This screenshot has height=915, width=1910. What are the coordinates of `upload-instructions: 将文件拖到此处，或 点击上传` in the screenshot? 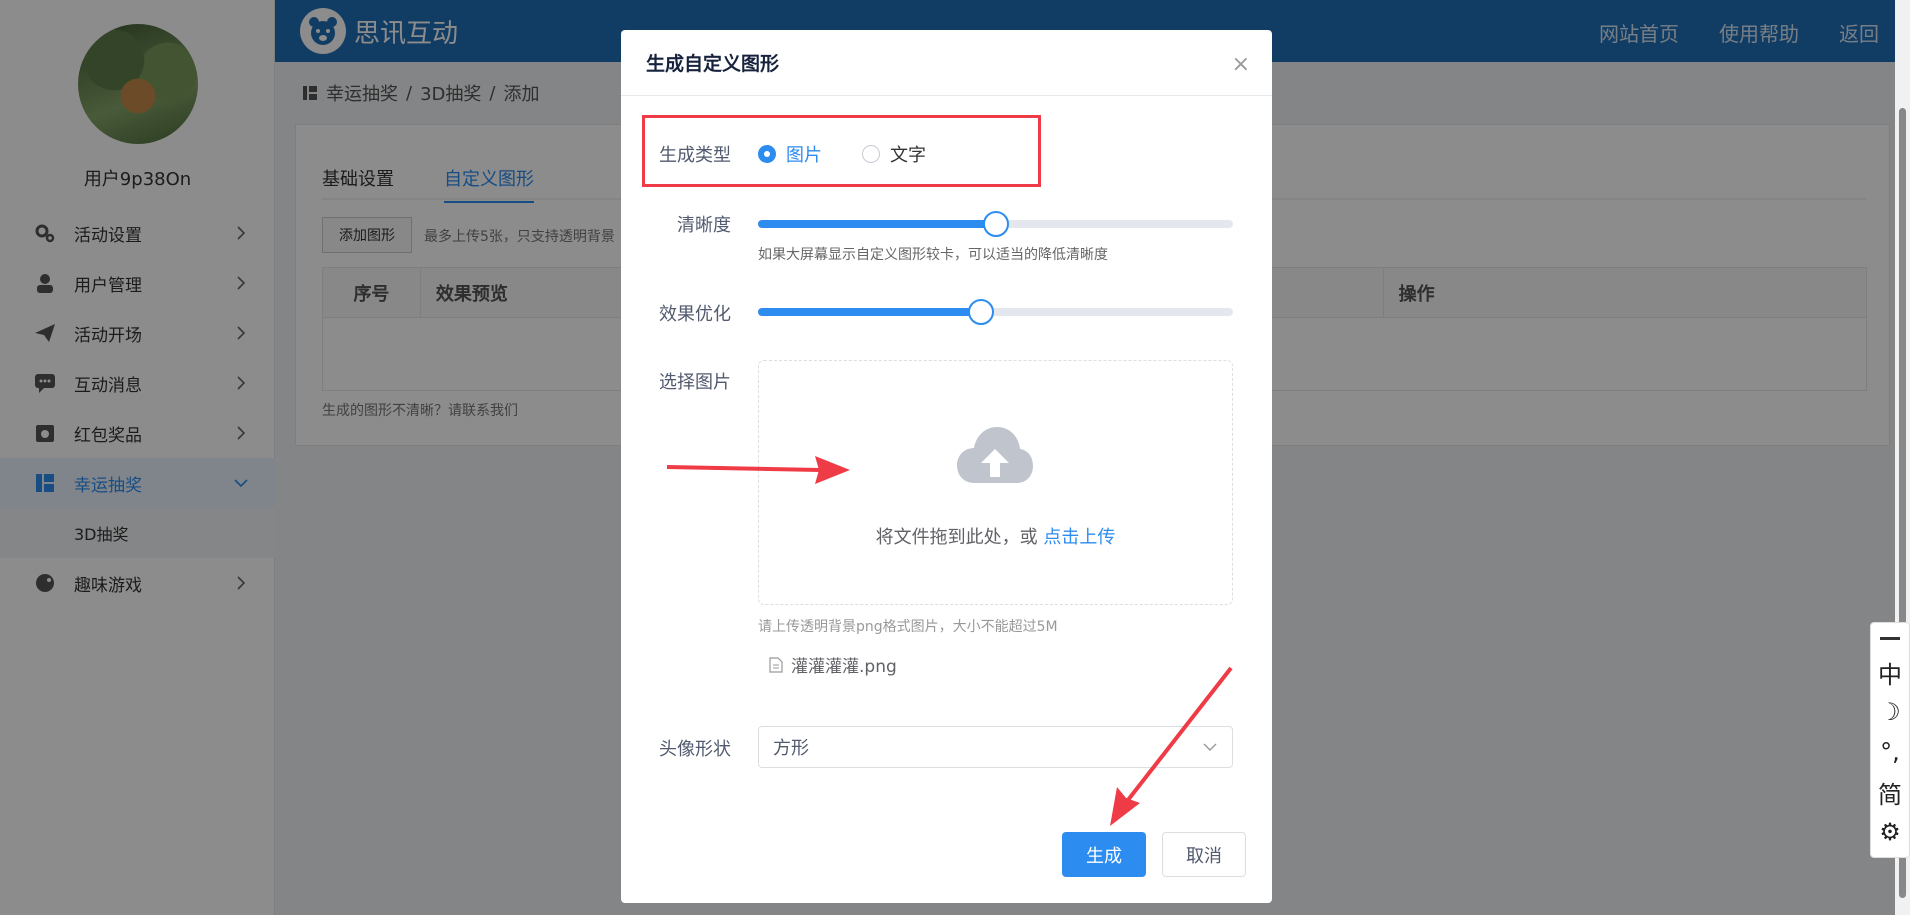 It's located at (995, 536).